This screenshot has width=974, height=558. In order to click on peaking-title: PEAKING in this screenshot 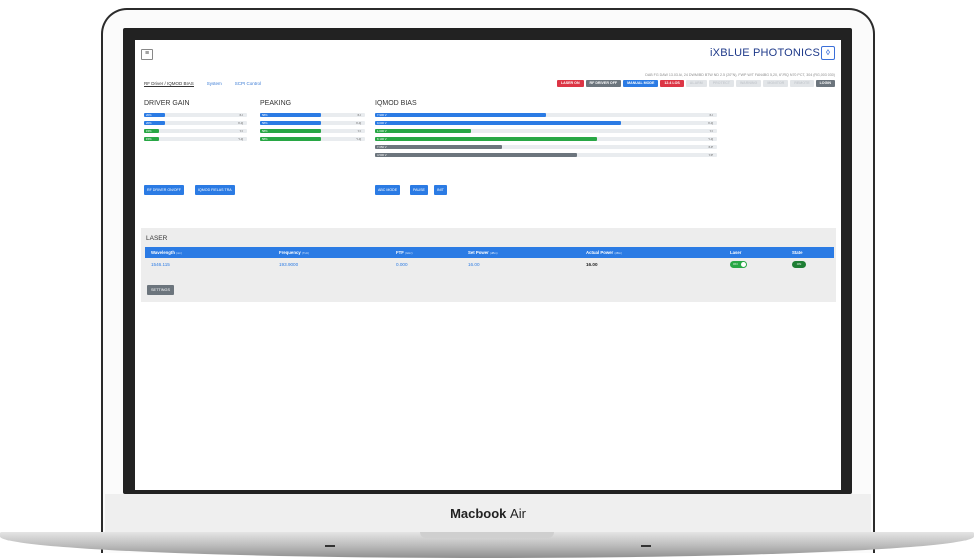, I will do `click(276, 103)`.